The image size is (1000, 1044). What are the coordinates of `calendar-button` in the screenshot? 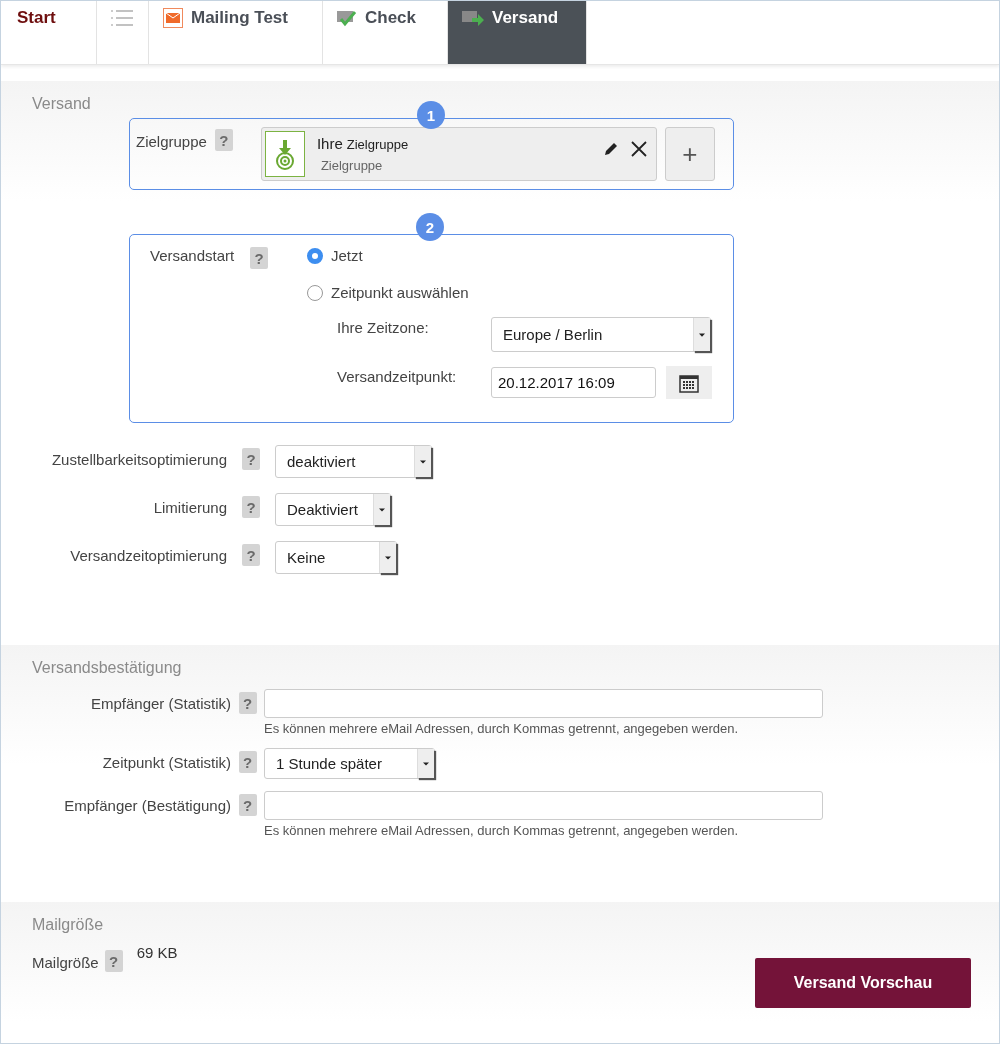 It's located at (689, 383).